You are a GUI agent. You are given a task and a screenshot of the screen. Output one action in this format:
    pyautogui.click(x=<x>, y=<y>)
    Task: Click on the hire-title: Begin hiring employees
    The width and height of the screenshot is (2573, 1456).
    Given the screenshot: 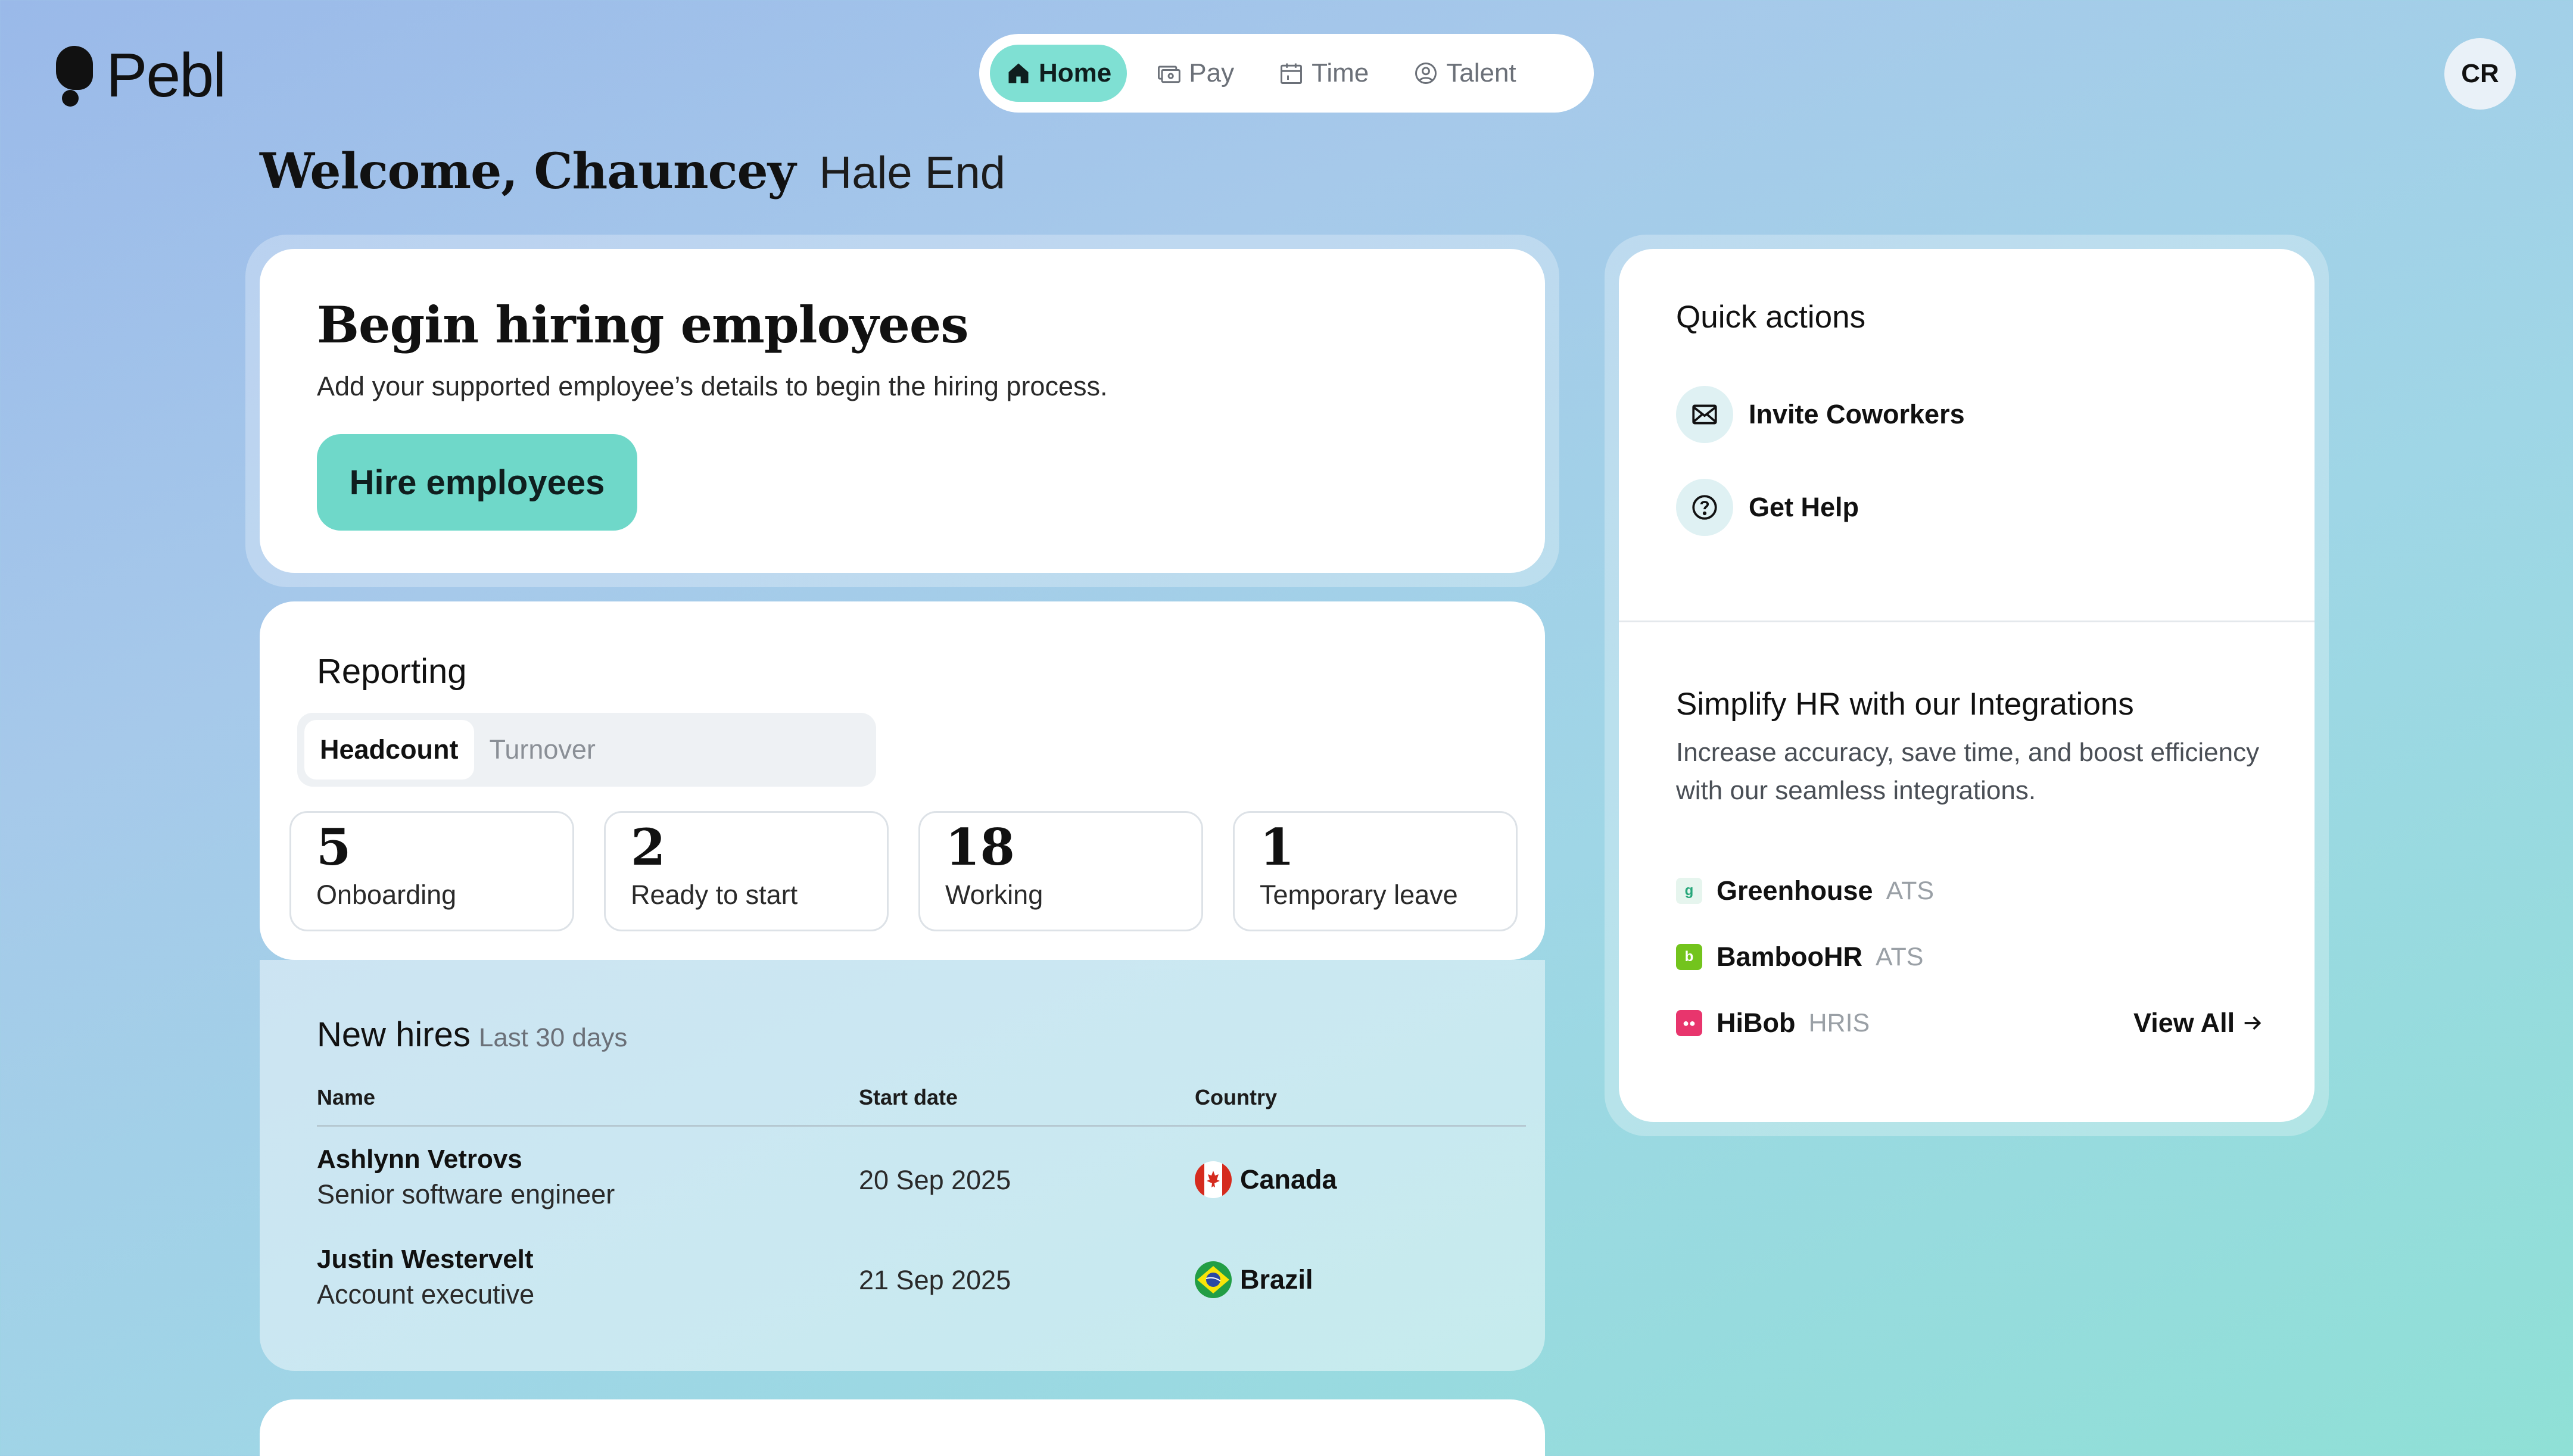 What is the action you would take?
    pyautogui.click(x=643, y=325)
    